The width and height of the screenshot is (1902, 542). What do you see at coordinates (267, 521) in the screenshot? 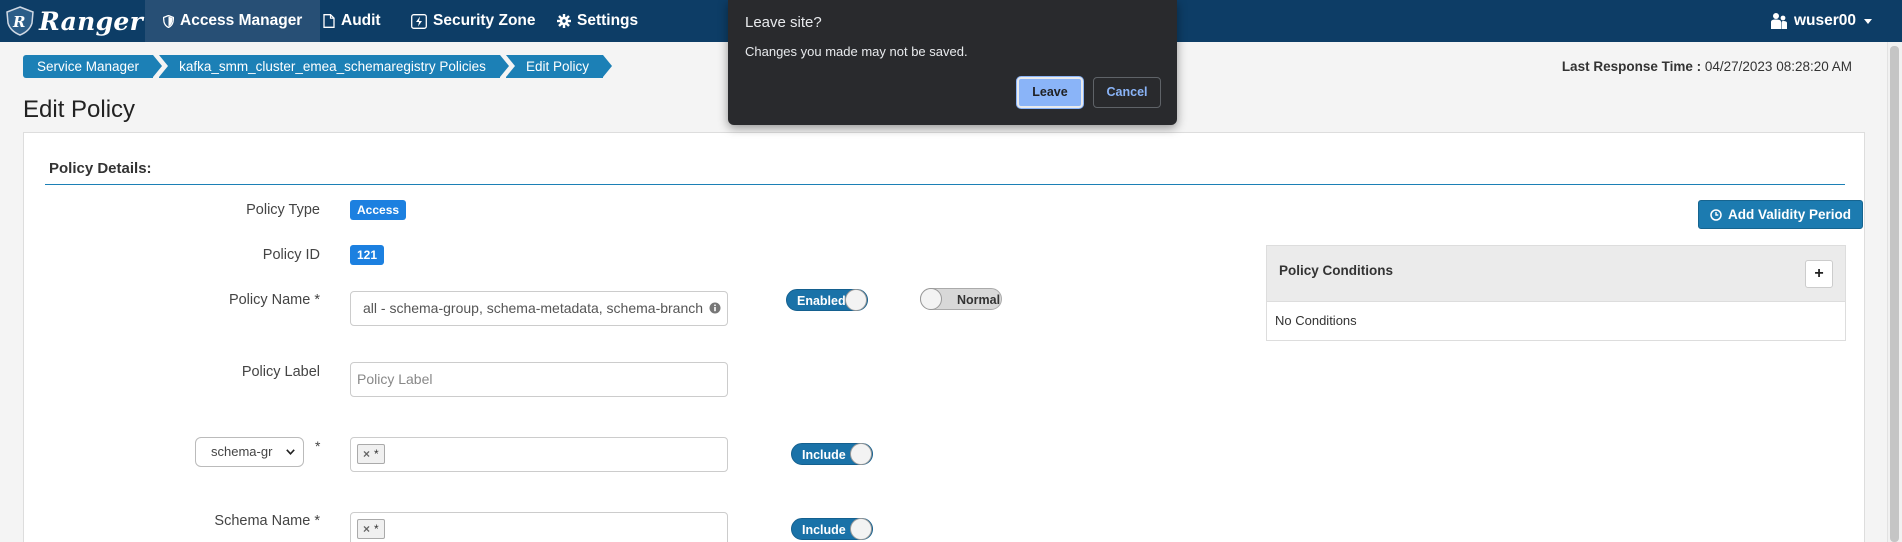
I see `schema-name-label: Schema Name *` at bounding box center [267, 521].